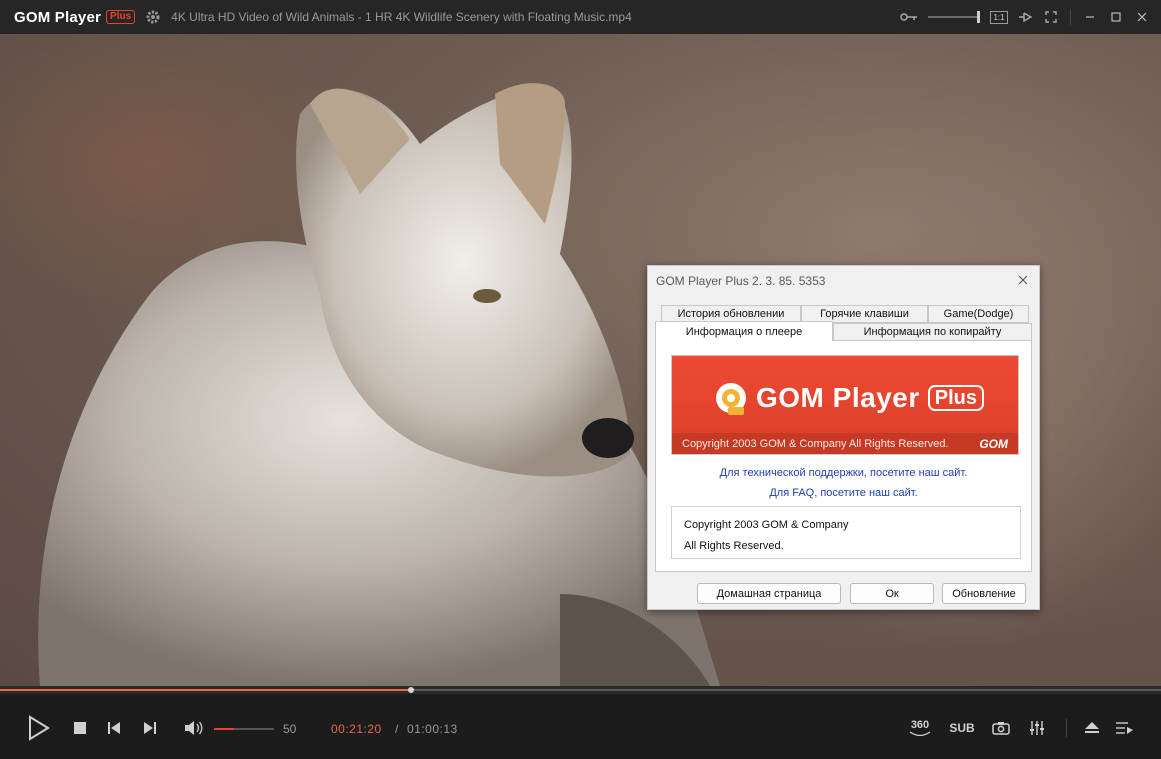  I want to click on vr-360-button: 360, so click(920, 728).